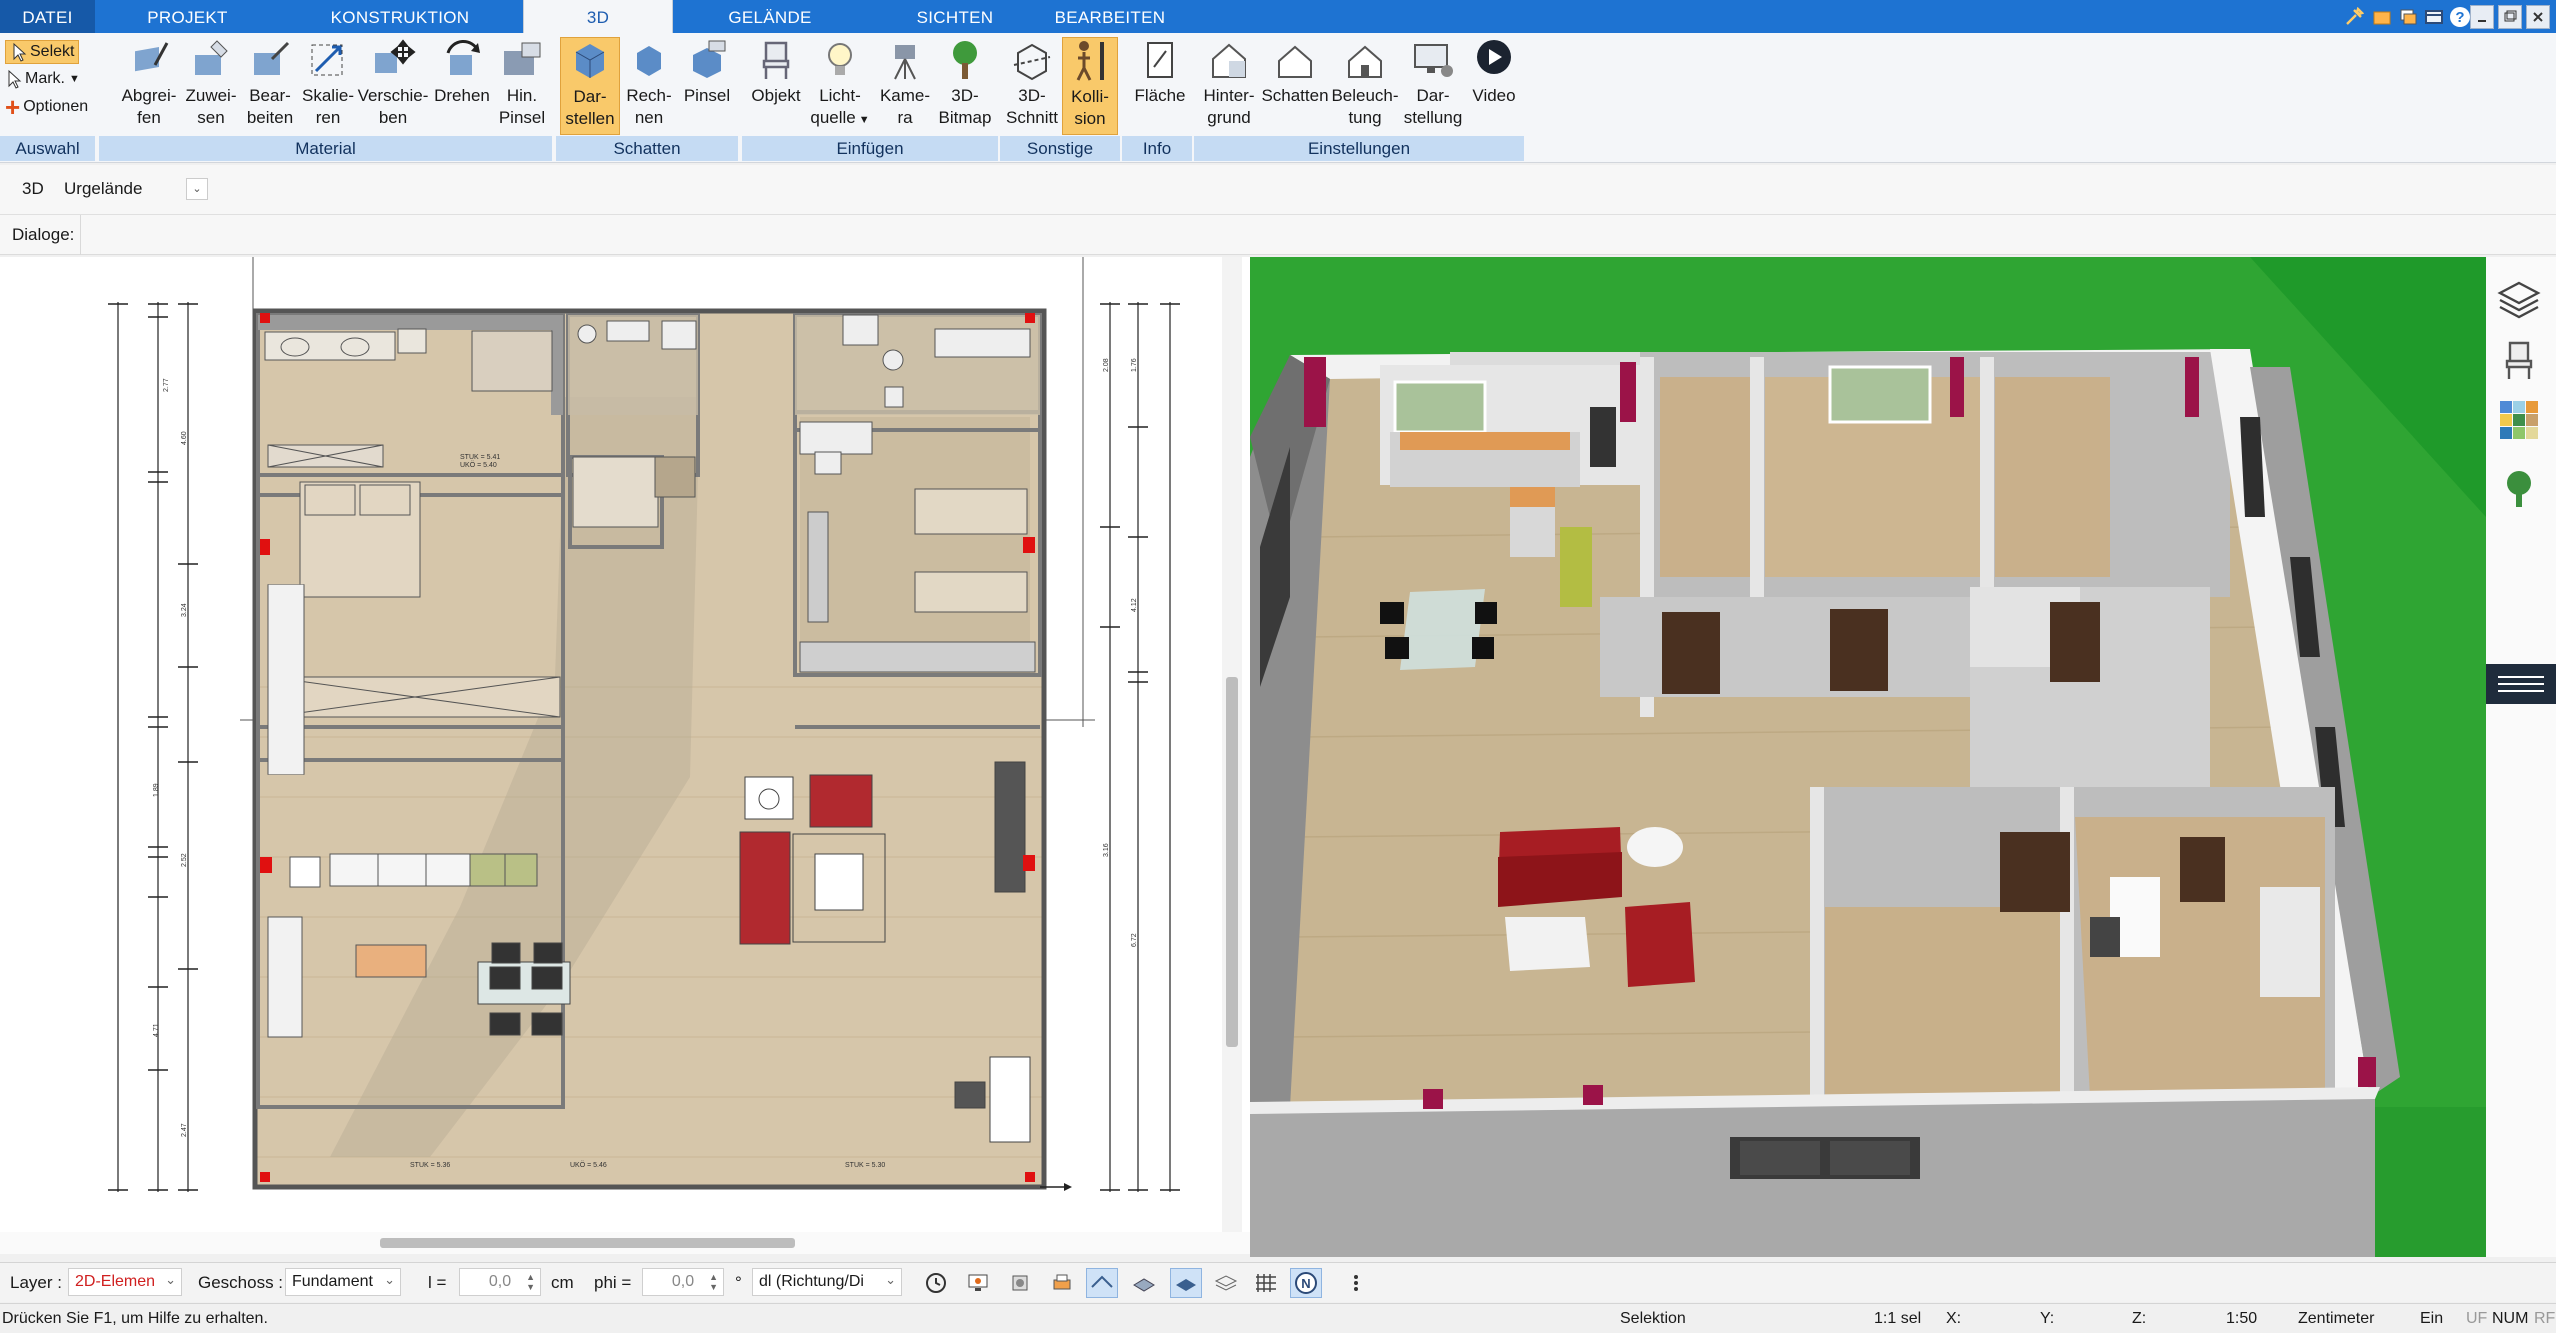 This screenshot has height=1333, width=2556. What do you see at coordinates (936, 1283) in the screenshot?
I see `clock-icon` at bounding box center [936, 1283].